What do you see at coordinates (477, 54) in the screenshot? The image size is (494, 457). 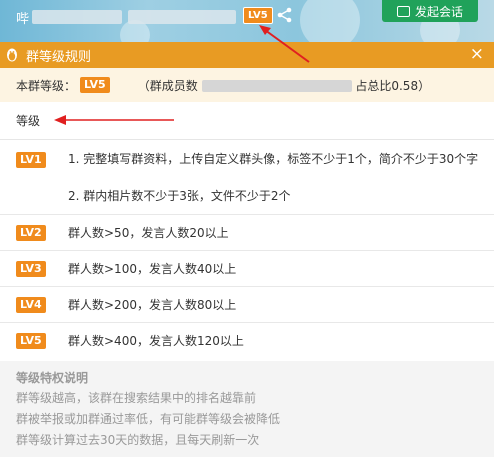 I see `close-icon: ×` at bounding box center [477, 54].